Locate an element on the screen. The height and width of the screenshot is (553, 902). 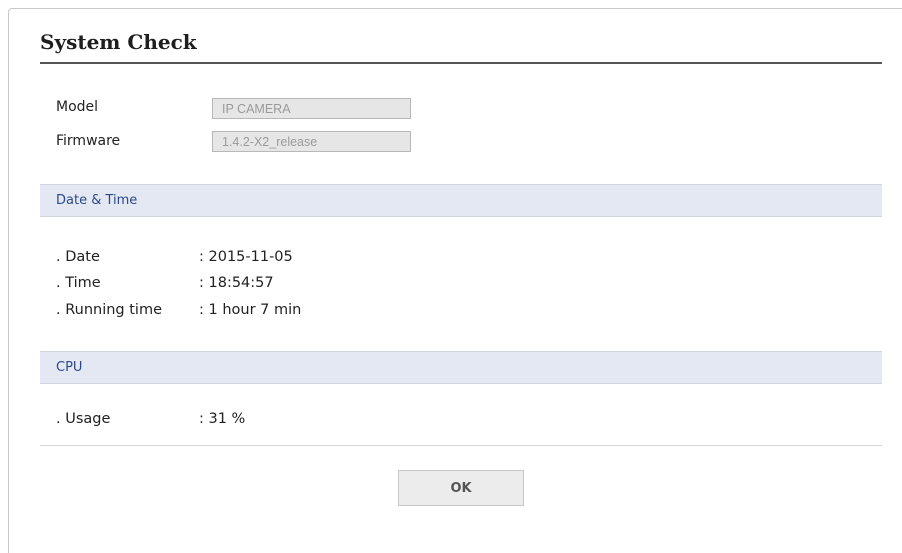
model-field is located at coordinates (311, 108).